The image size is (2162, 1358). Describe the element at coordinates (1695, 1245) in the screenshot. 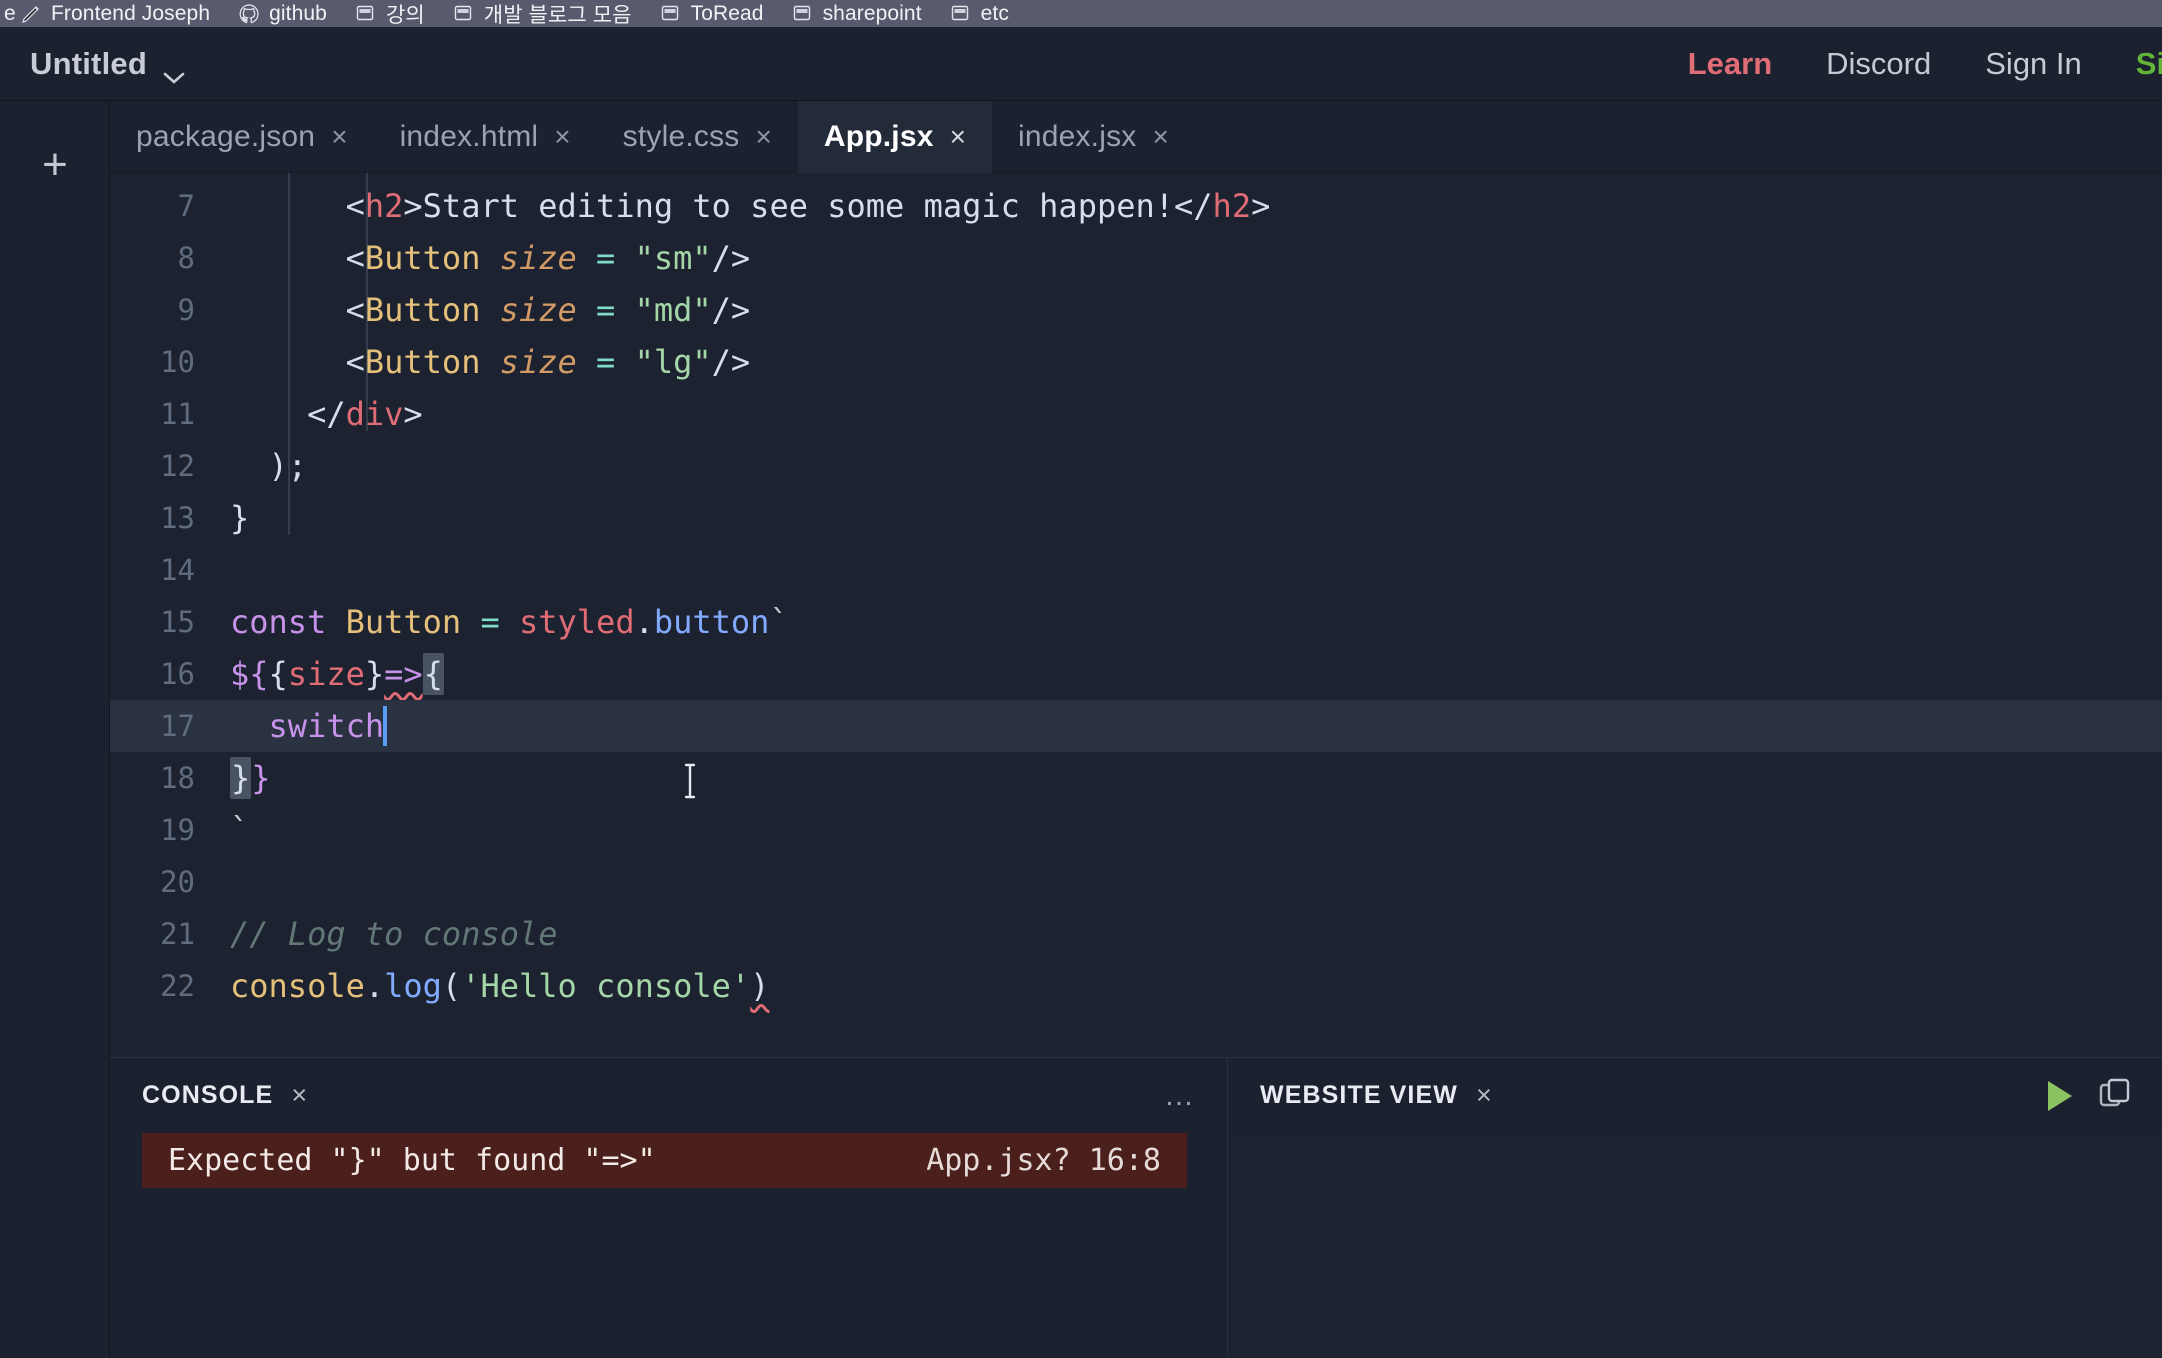

I see `website-view-body` at that location.